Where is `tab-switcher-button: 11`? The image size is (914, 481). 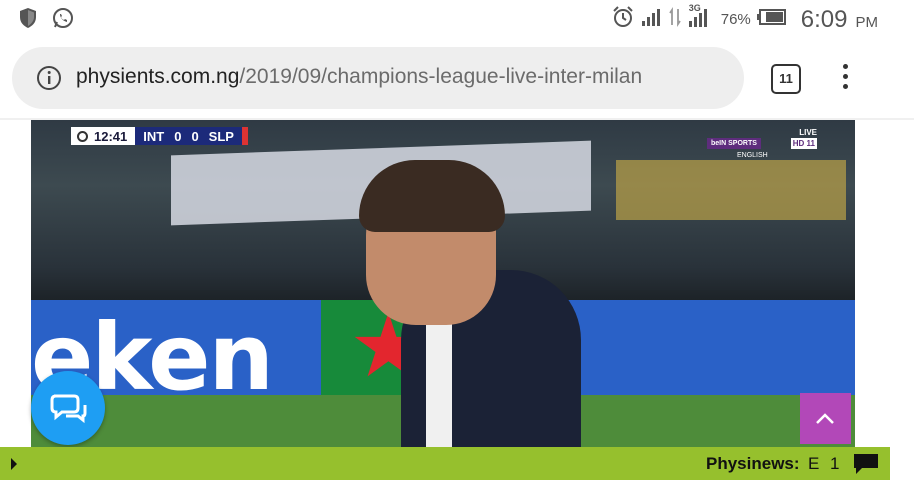 tab-switcher-button: 11 is located at coordinates (786, 79).